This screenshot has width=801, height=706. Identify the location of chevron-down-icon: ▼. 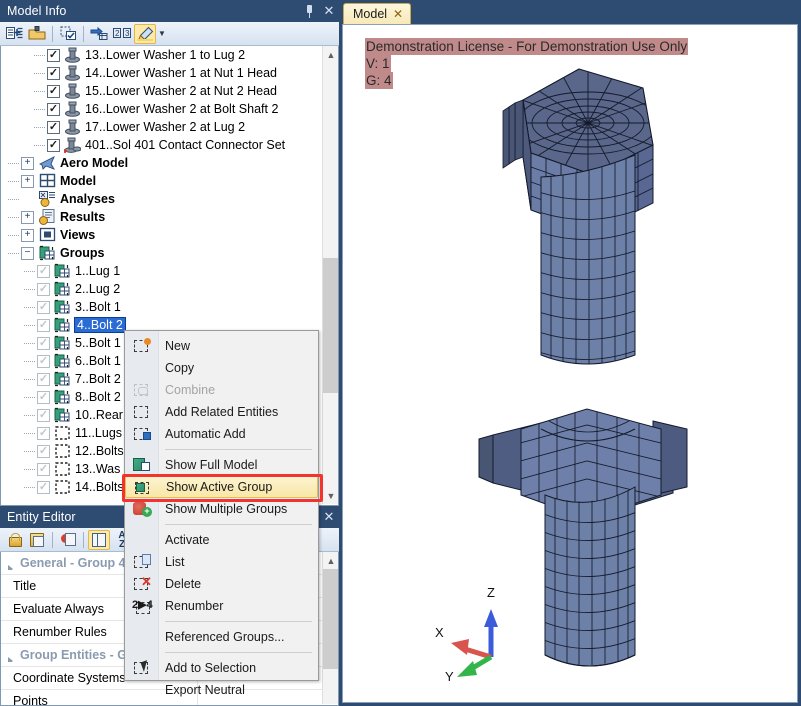
(162, 34).